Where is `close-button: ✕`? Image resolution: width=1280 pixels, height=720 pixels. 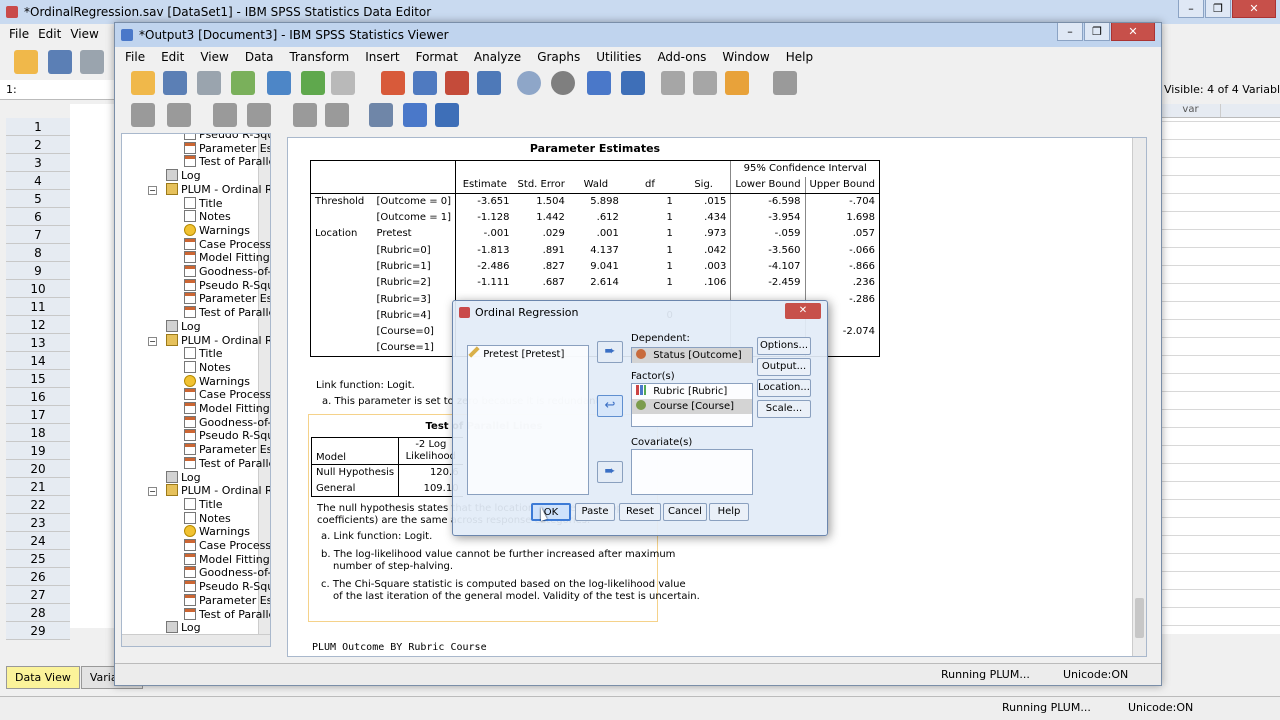 close-button: ✕ is located at coordinates (1254, 9).